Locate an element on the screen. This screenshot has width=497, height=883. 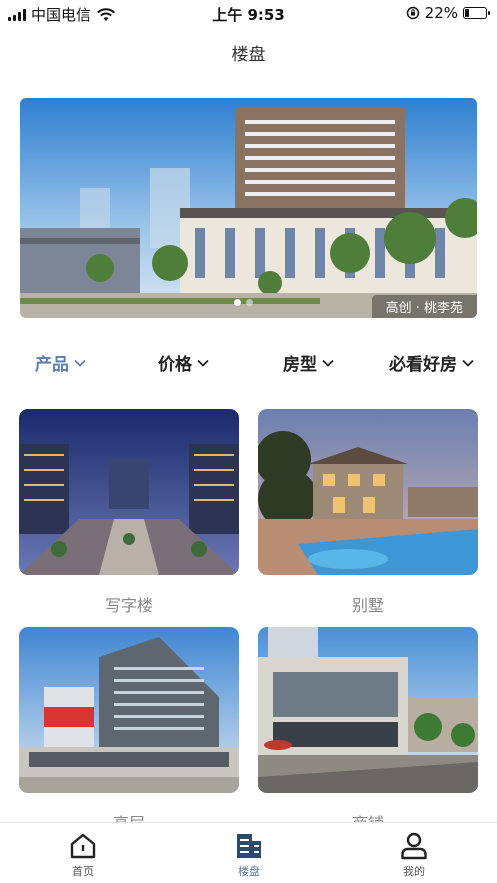
highrise-image is located at coordinates (129, 710).